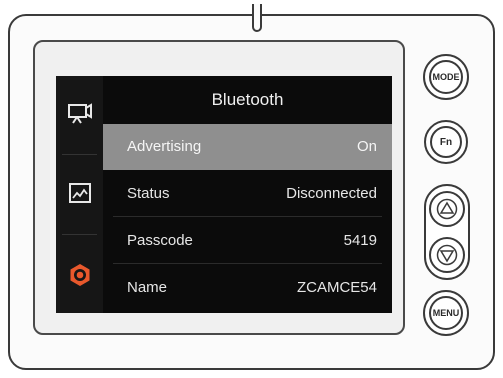  What do you see at coordinates (247, 241) in the screenshot?
I see `menu-row-passcode: Passcode 5419` at bounding box center [247, 241].